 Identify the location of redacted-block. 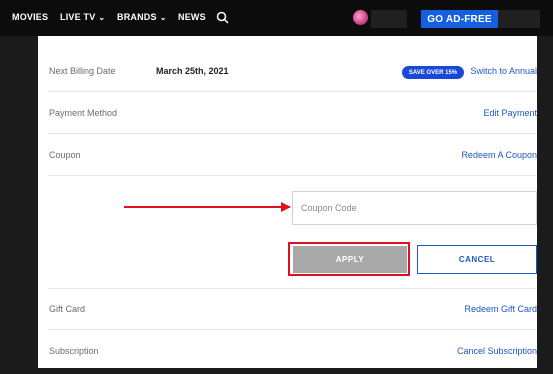
(519, 19).